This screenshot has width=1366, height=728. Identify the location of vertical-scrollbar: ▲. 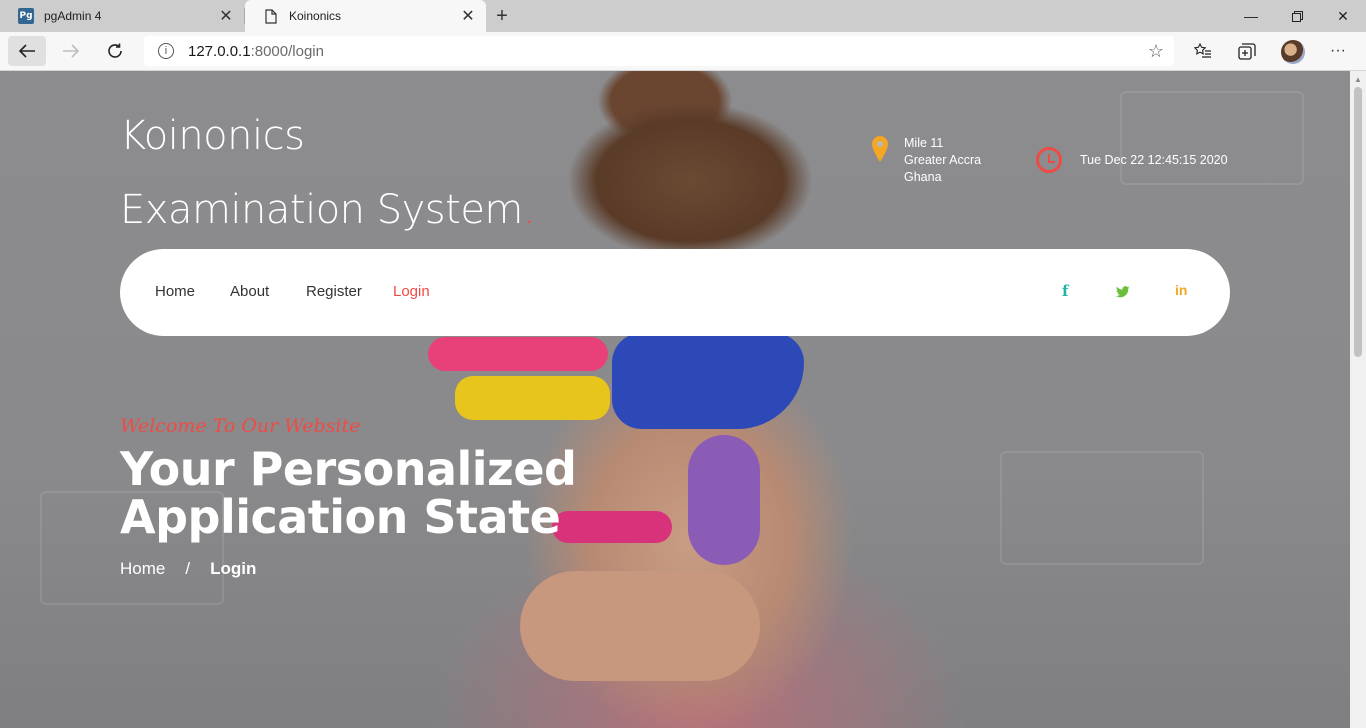
(1358, 399).